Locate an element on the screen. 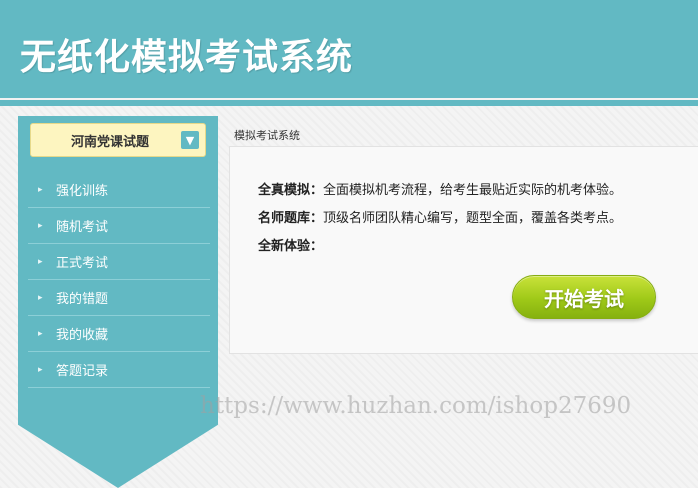 This screenshot has height=488, width=698. sidebar-item-label: 我的错题 is located at coordinates (82, 299).